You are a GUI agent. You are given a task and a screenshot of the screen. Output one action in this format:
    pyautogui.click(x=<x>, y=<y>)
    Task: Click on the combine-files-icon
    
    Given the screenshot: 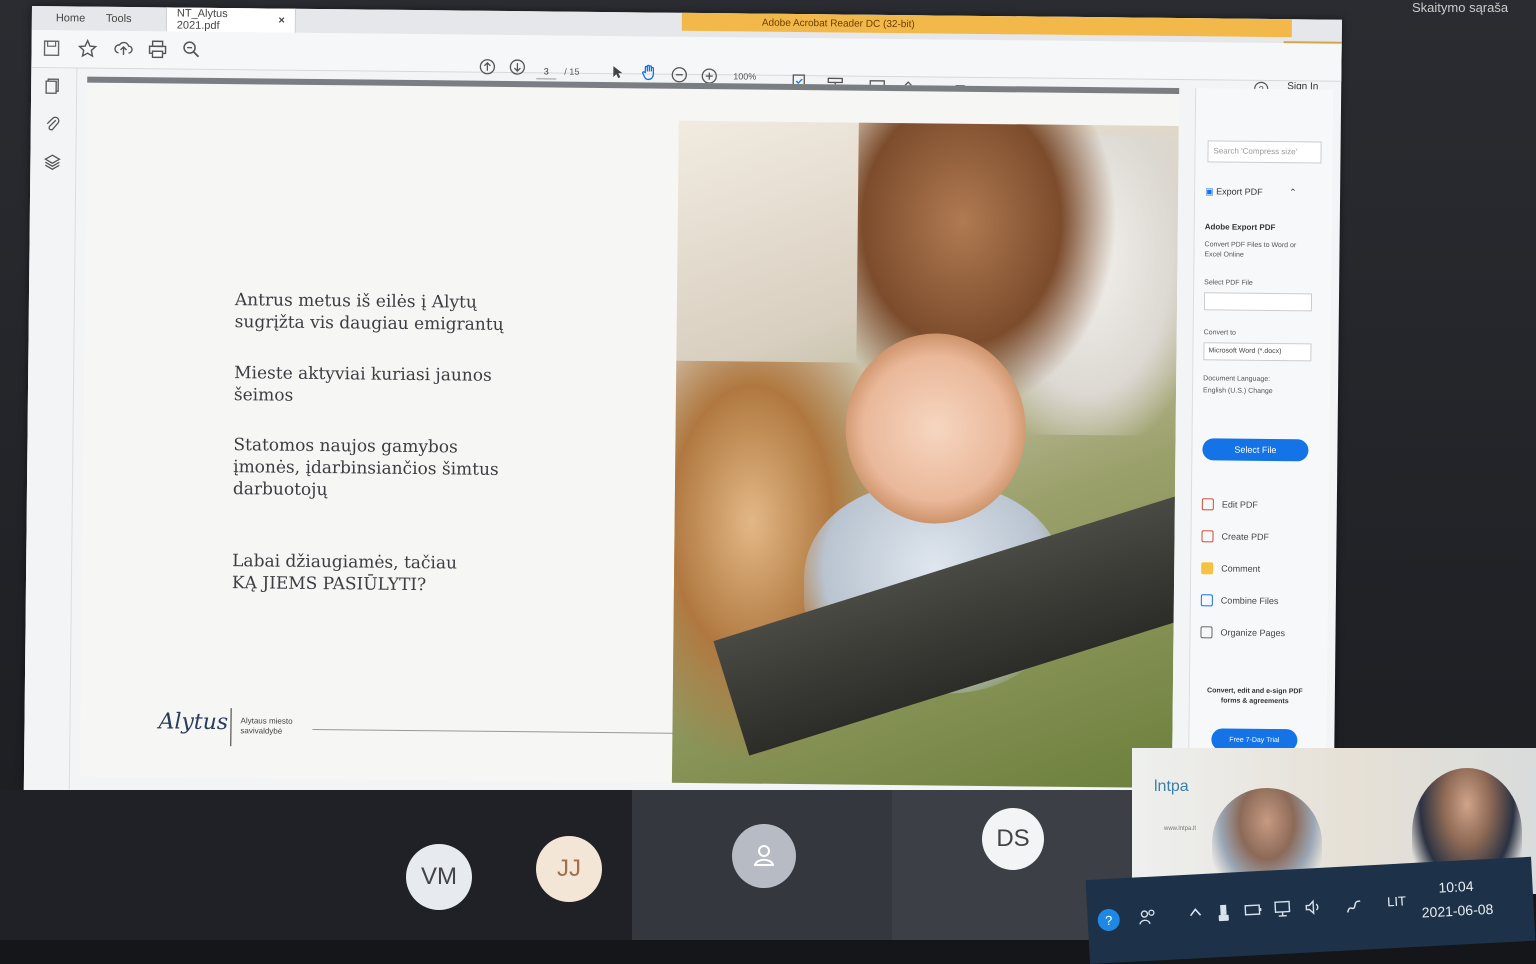 What is the action you would take?
    pyautogui.click(x=1206, y=600)
    